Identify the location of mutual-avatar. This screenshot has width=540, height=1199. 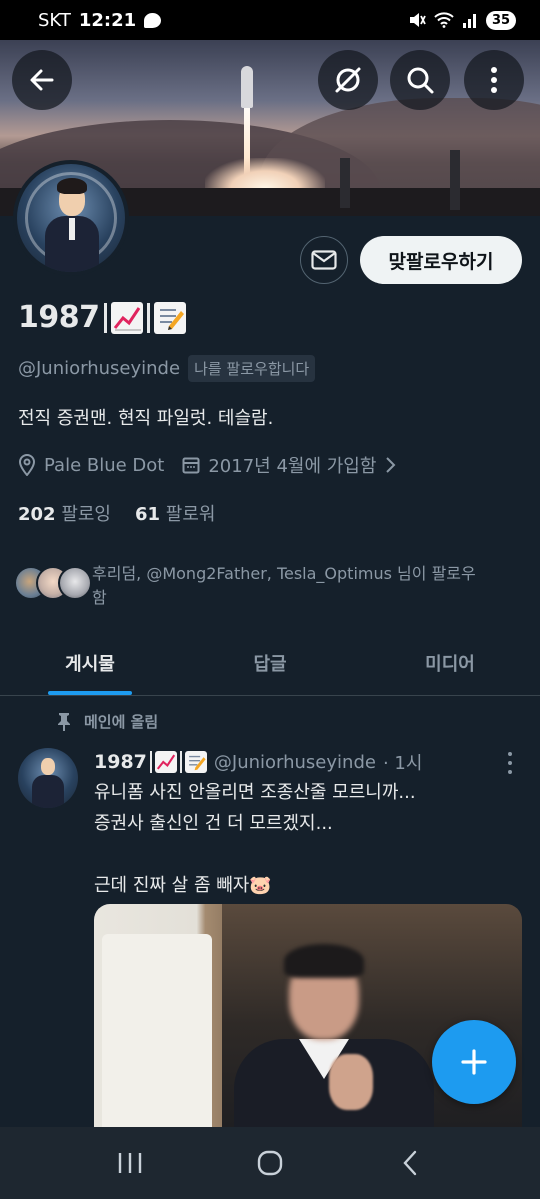
(75, 583).